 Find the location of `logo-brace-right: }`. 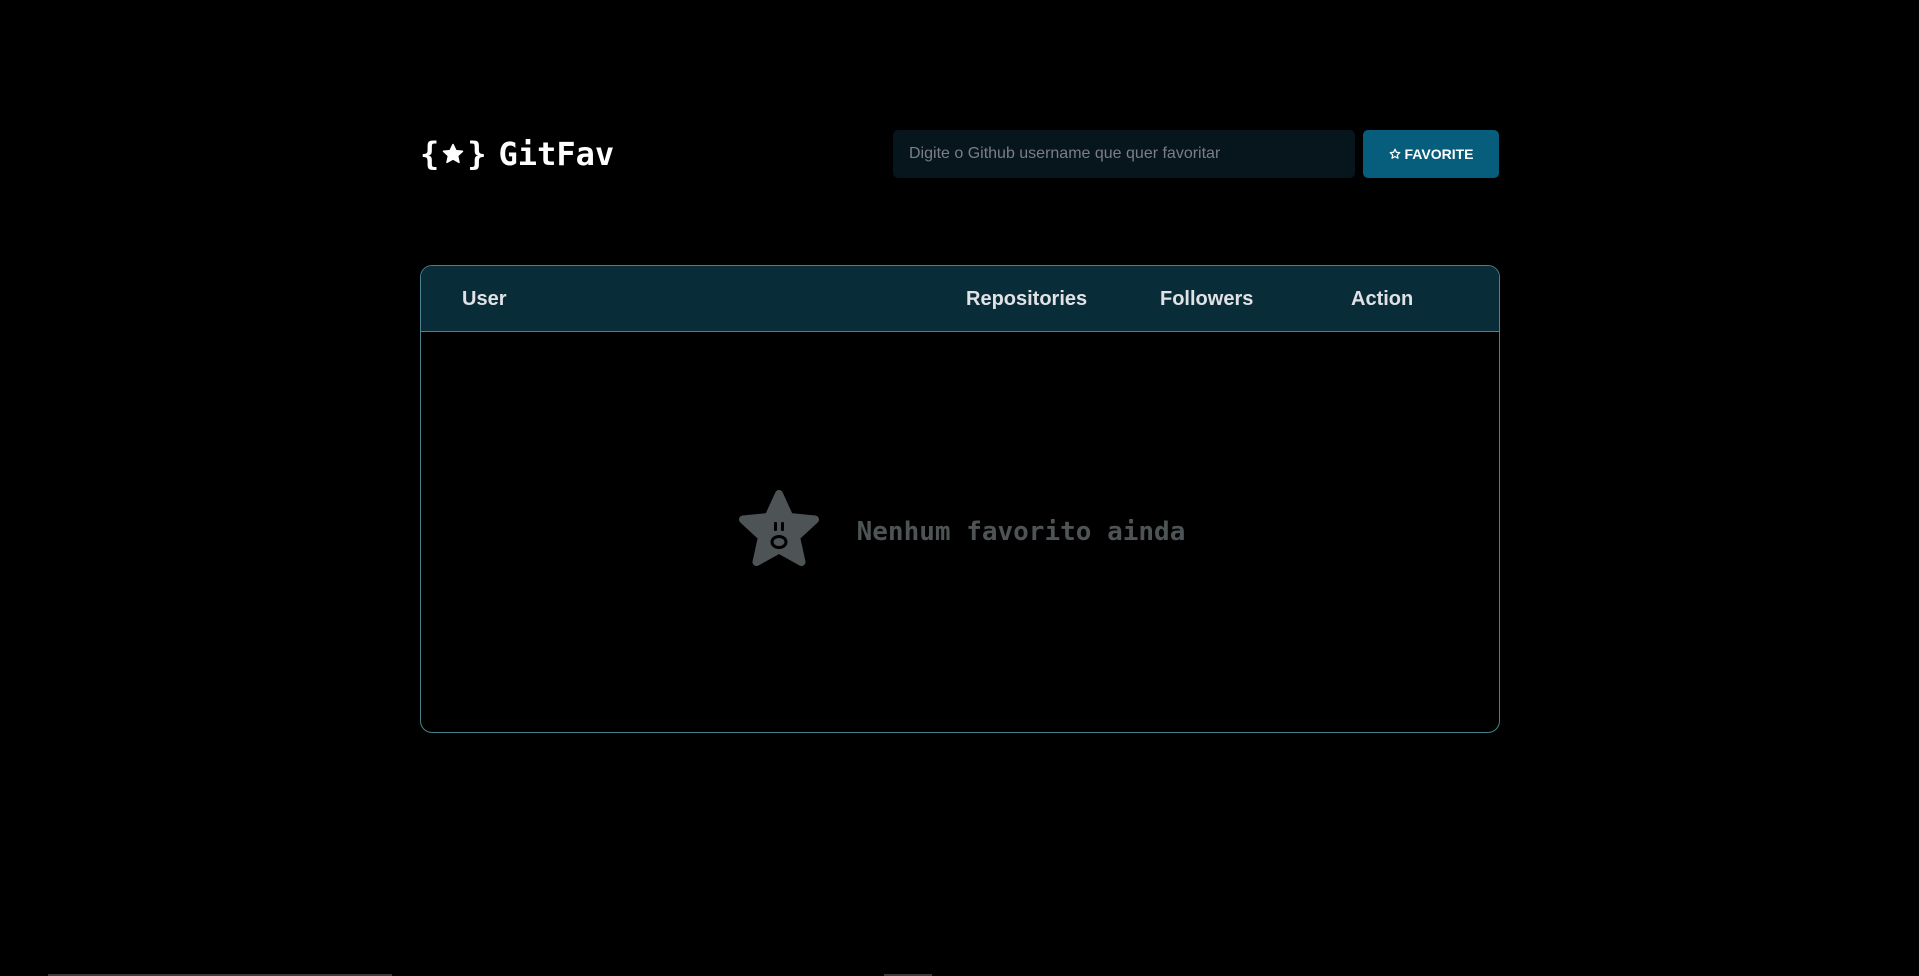

logo-brace-right: } is located at coordinates (477, 154).